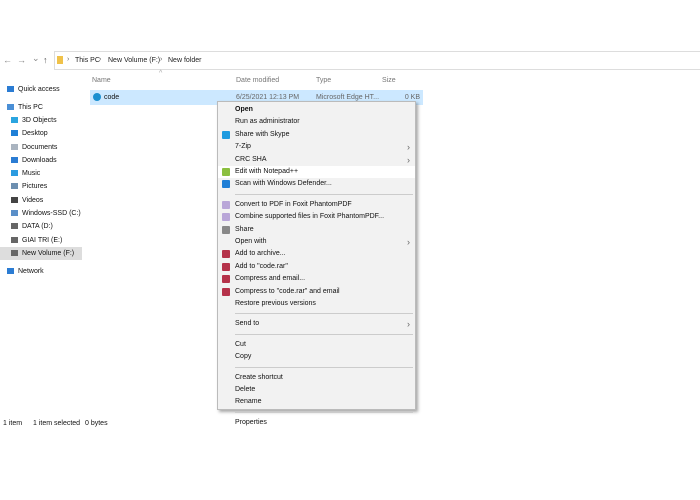 The width and height of the screenshot is (700, 500). What do you see at coordinates (184, 60) in the screenshot?
I see `breadcrumb-new-folder: New folder` at bounding box center [184, 60].